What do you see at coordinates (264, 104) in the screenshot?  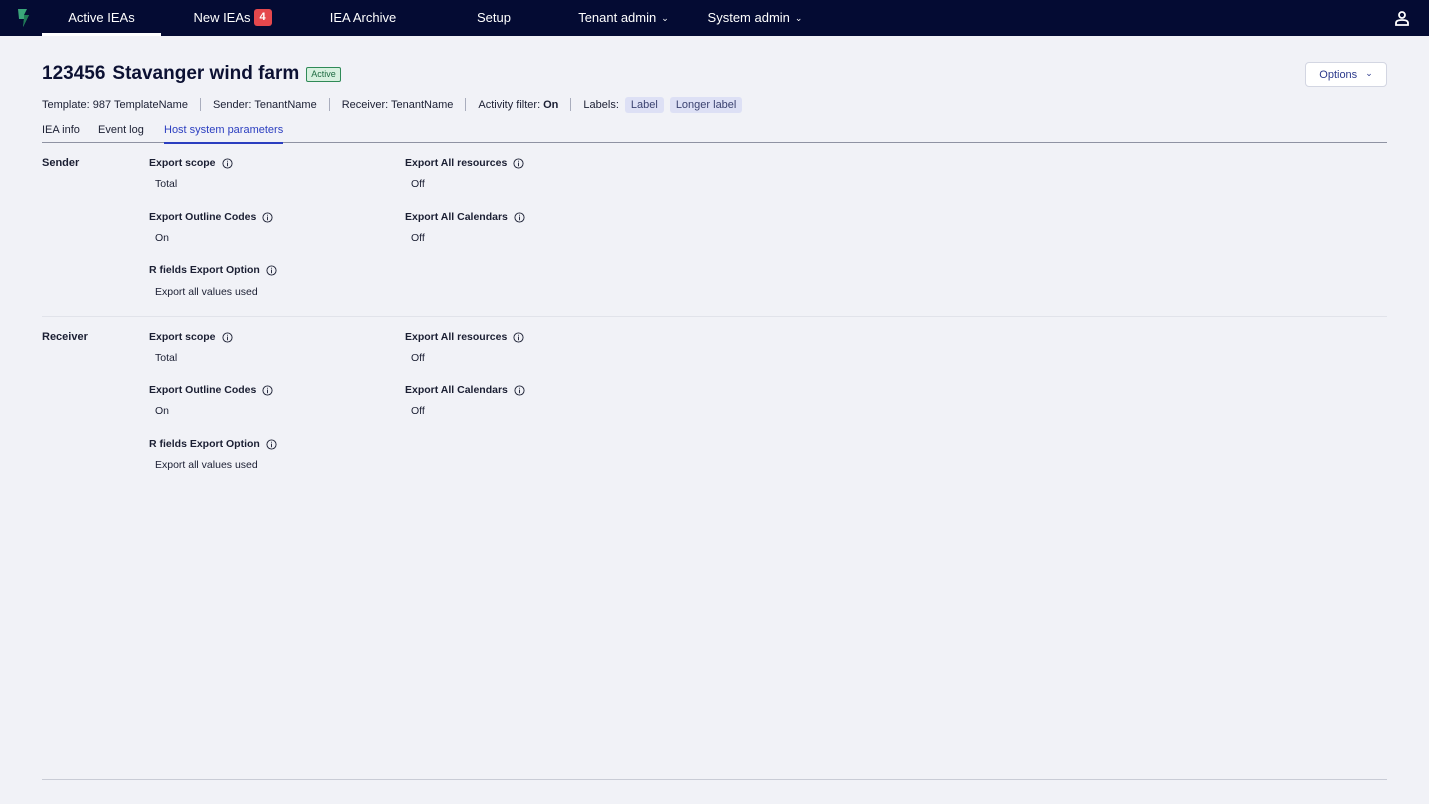 I see `sender-info: Sender: TenantName` at bounding box center [264, 104].